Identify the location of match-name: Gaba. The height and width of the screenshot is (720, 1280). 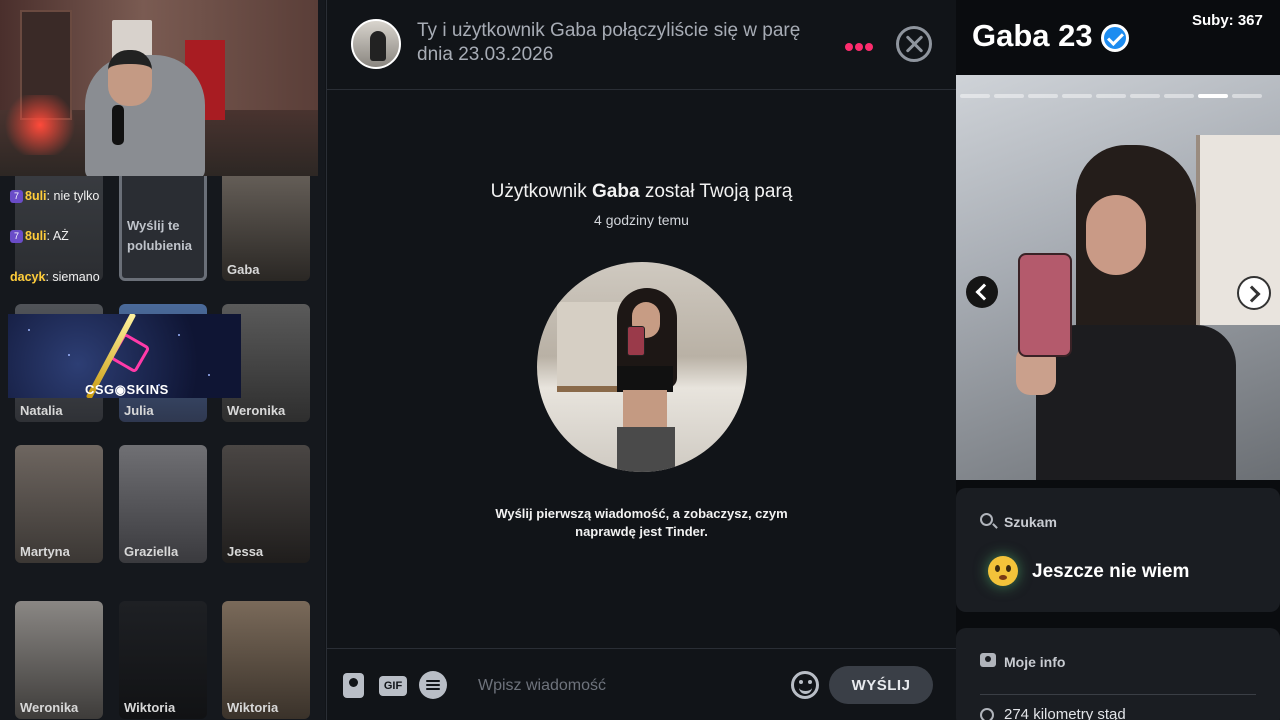
(616, 191).